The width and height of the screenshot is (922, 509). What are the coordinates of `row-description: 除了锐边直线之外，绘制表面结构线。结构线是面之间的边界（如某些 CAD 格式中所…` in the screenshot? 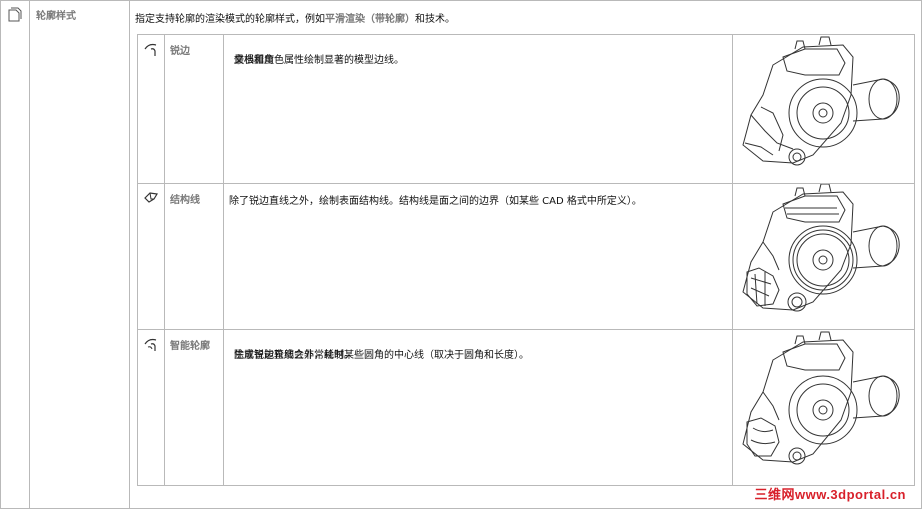 It's located at (435, 201).